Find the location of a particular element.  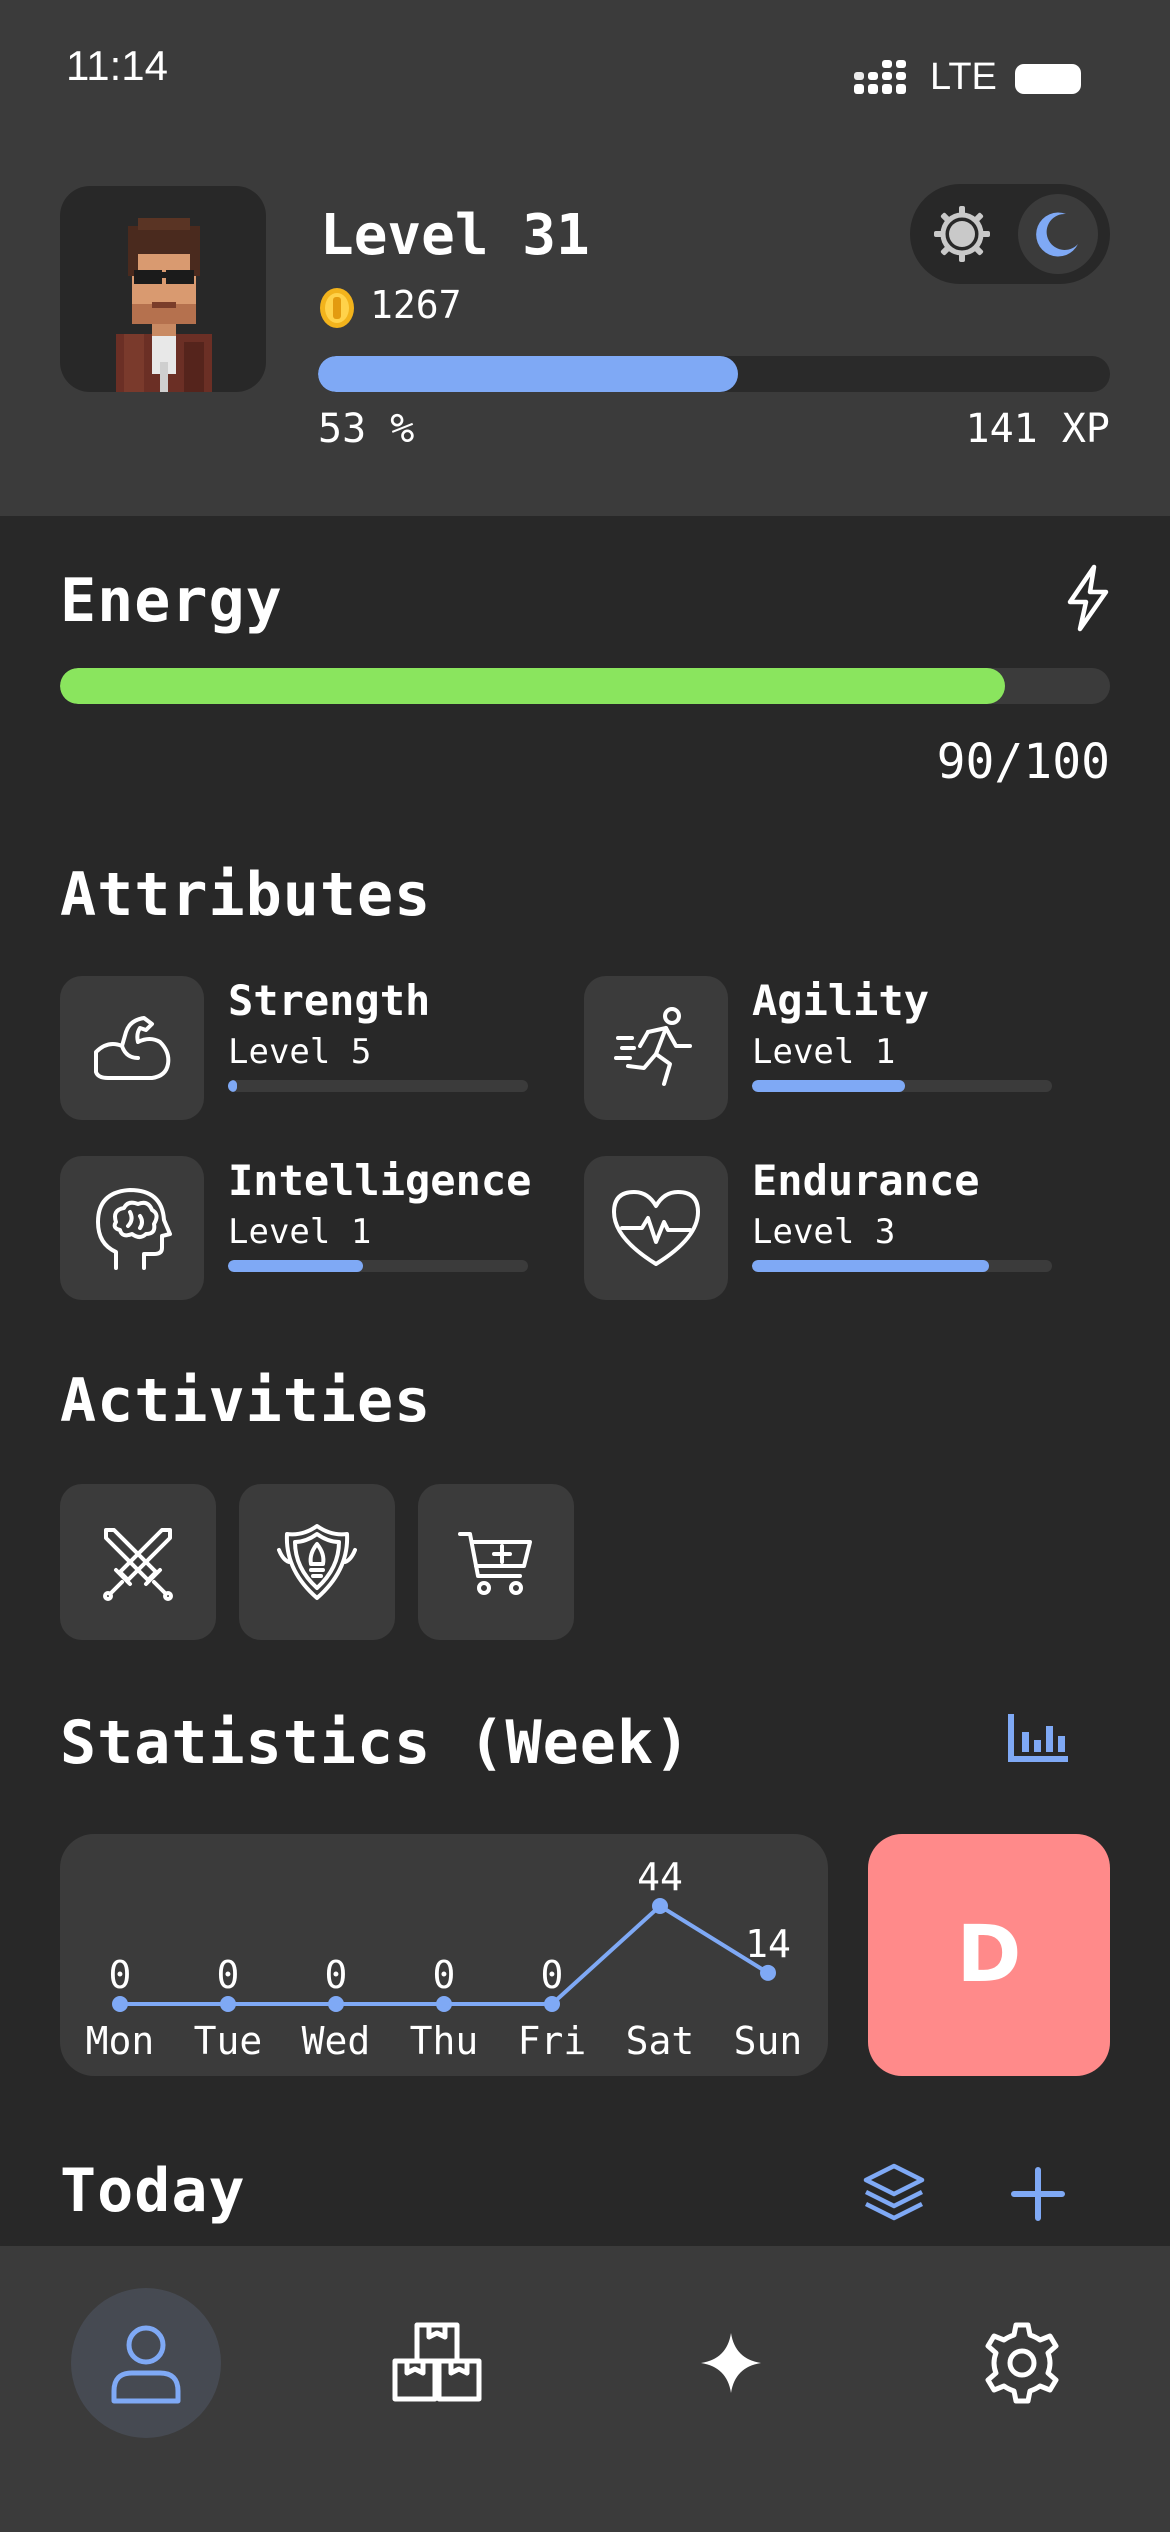

heartbeat-icon is located at coordinates (656, 1228).